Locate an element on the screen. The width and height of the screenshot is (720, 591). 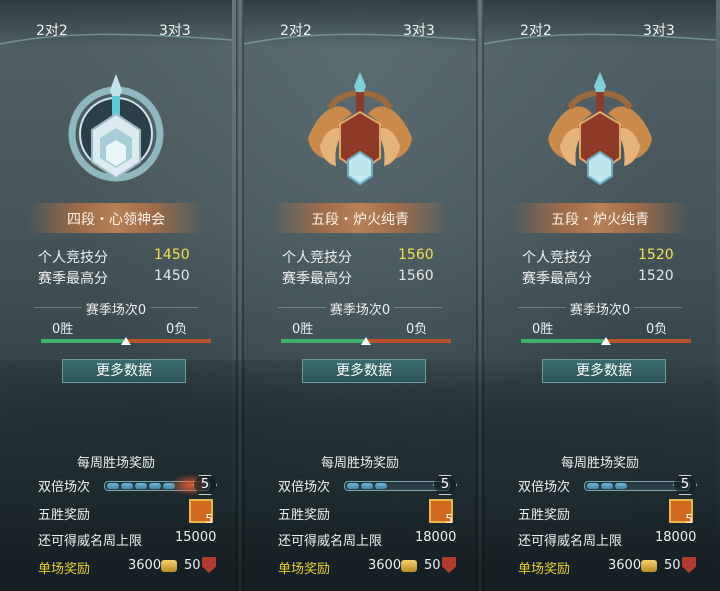
season-high-value: 1450 is located at coordinates (172, 276).